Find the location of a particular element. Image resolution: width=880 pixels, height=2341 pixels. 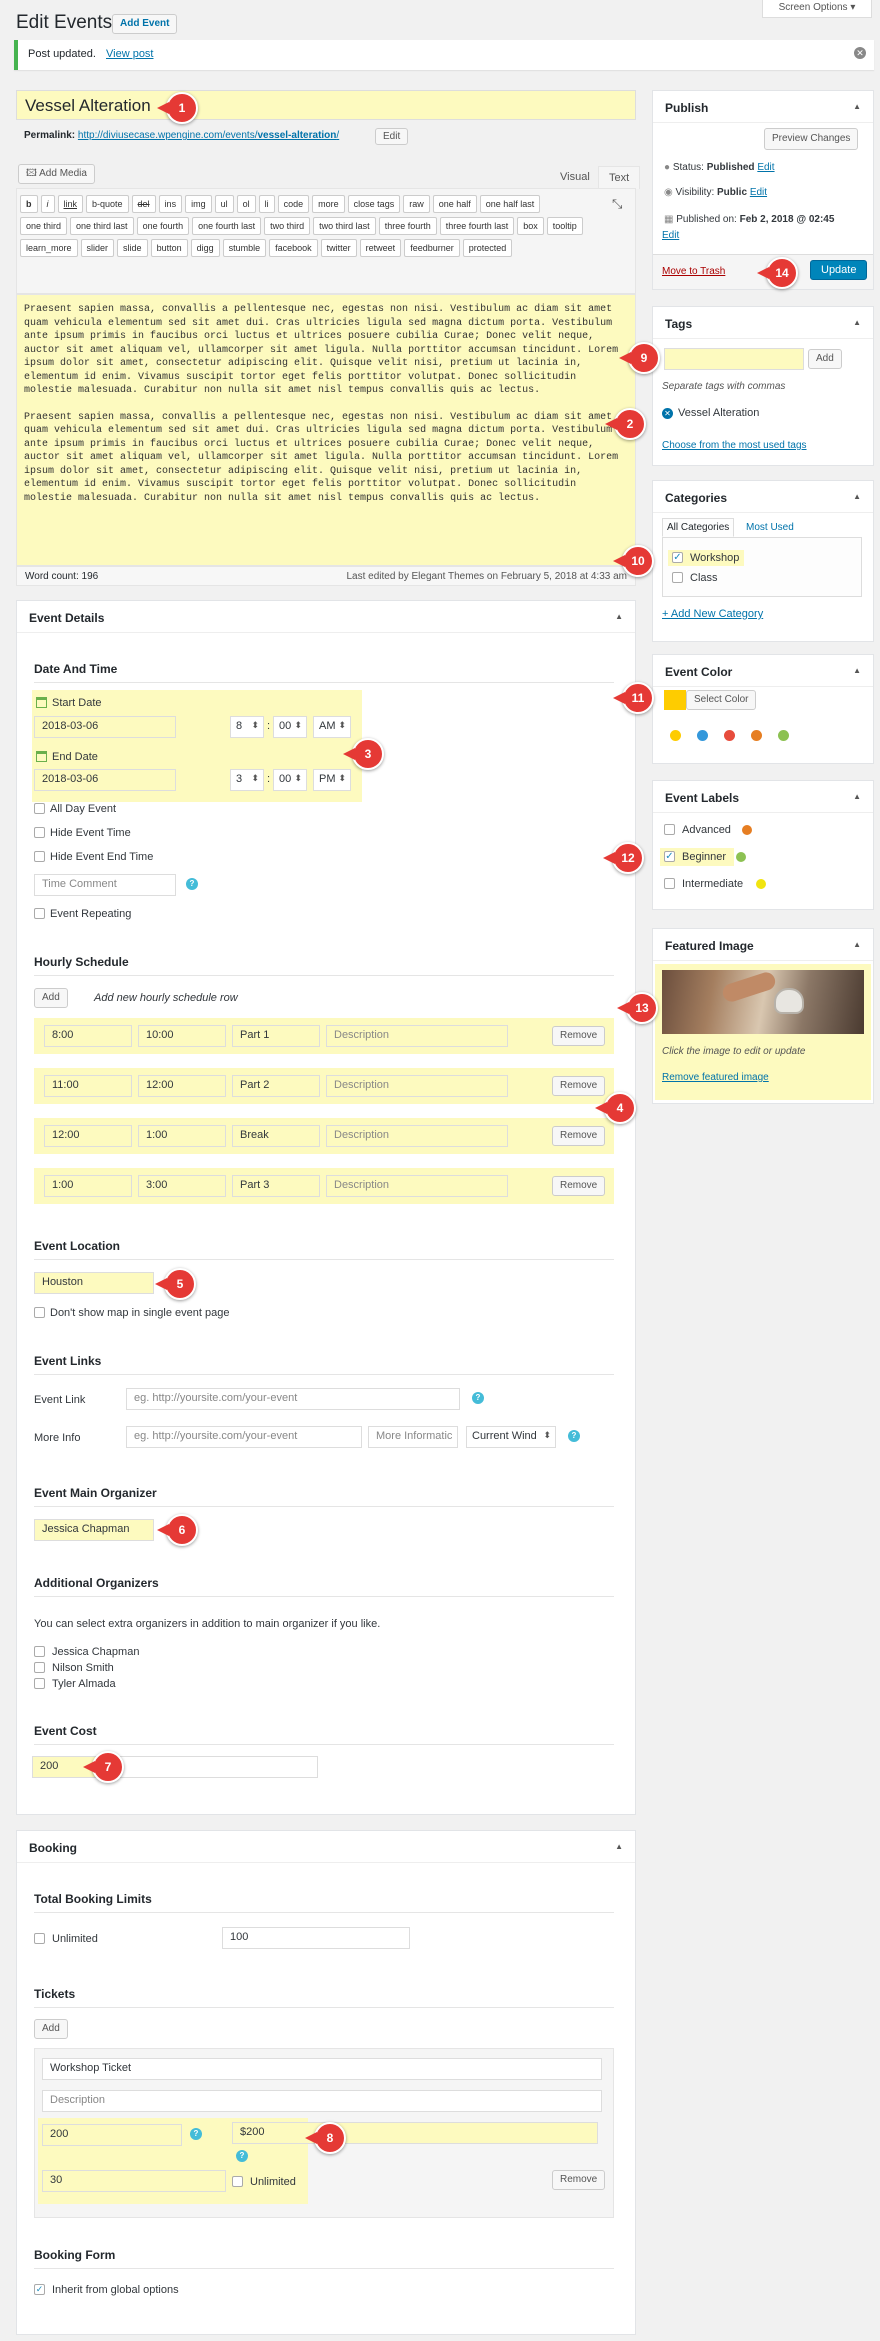

quicktag-button: one half is located at coordinates (454, 204).